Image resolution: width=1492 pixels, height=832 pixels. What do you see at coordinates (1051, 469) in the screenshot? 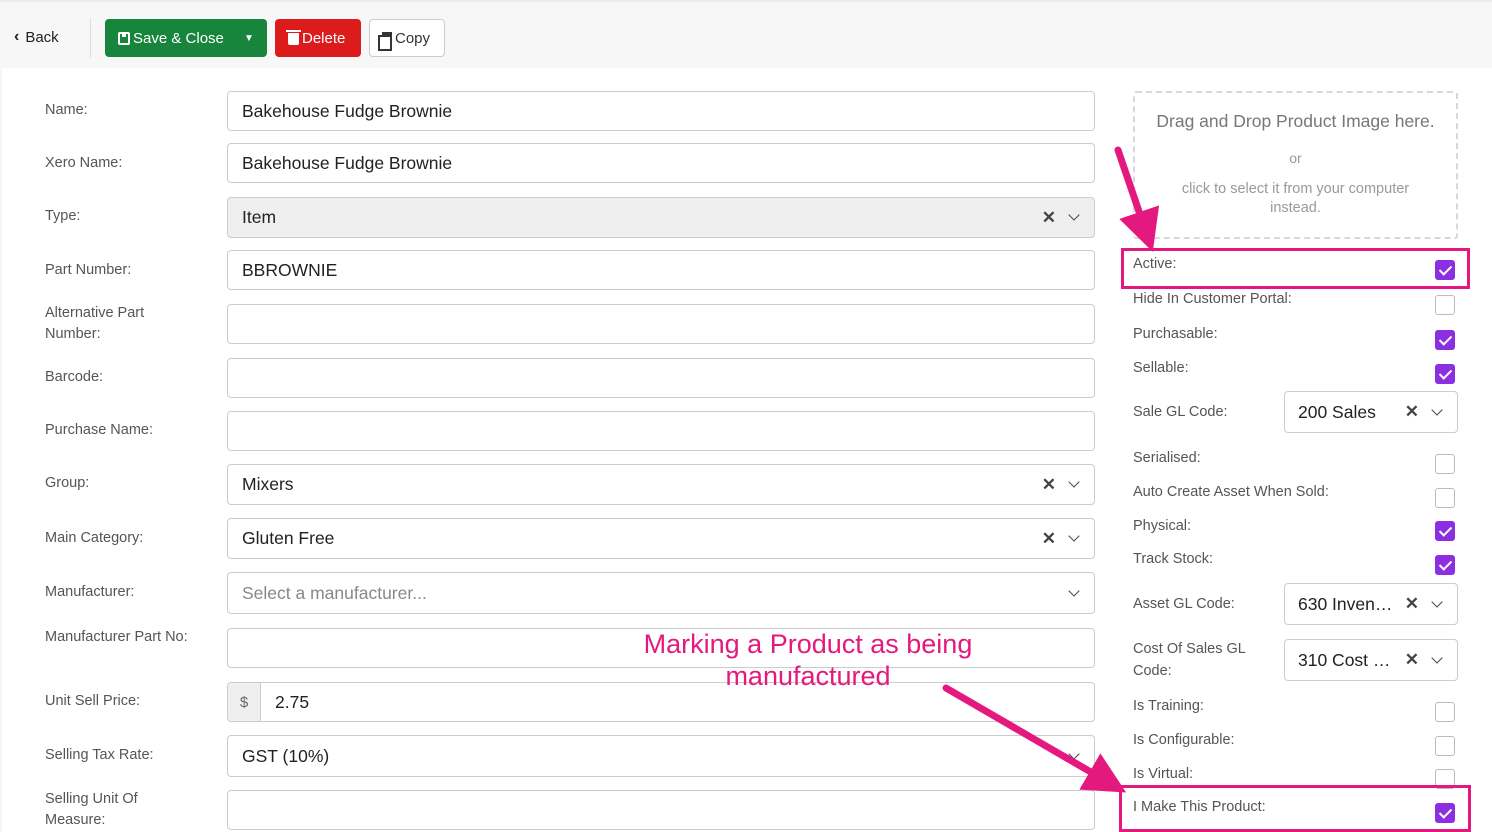
I see `annotation-arrows` at bounding box center [1051, 469].